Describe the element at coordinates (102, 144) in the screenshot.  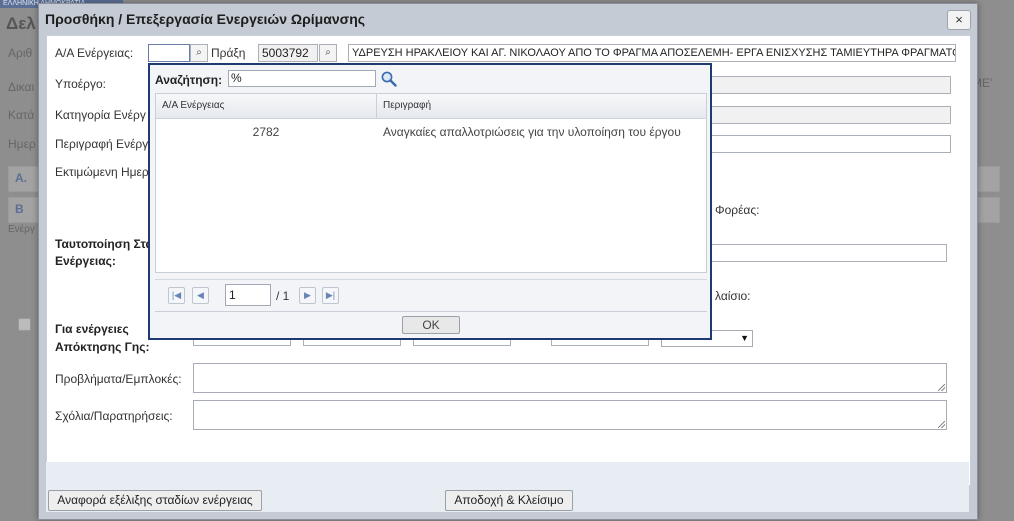
I see `perigrafi-label: Περιγραφή Ενέργ` at that location.